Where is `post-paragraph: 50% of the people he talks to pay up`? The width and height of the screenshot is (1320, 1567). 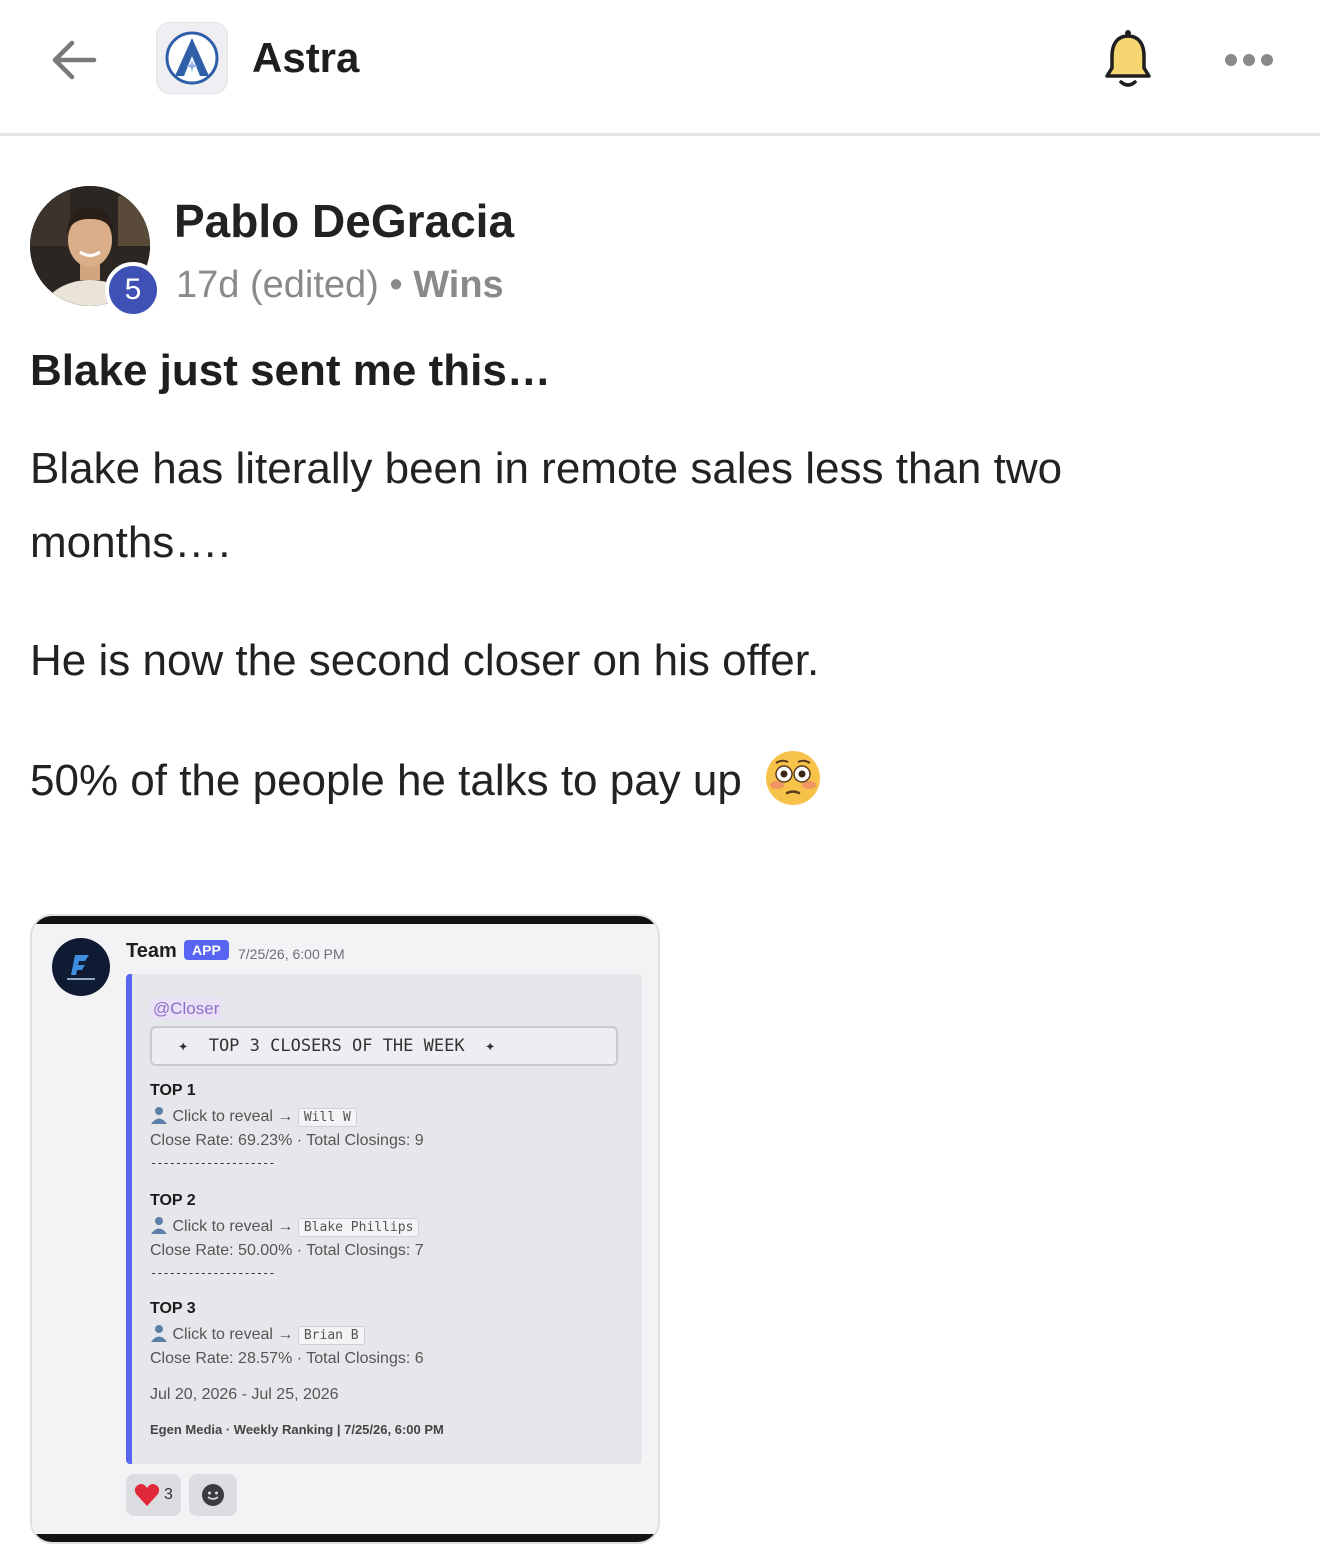 post-paragraph: 50% of the people he talks to pay up is located at coordinates (650, 787).